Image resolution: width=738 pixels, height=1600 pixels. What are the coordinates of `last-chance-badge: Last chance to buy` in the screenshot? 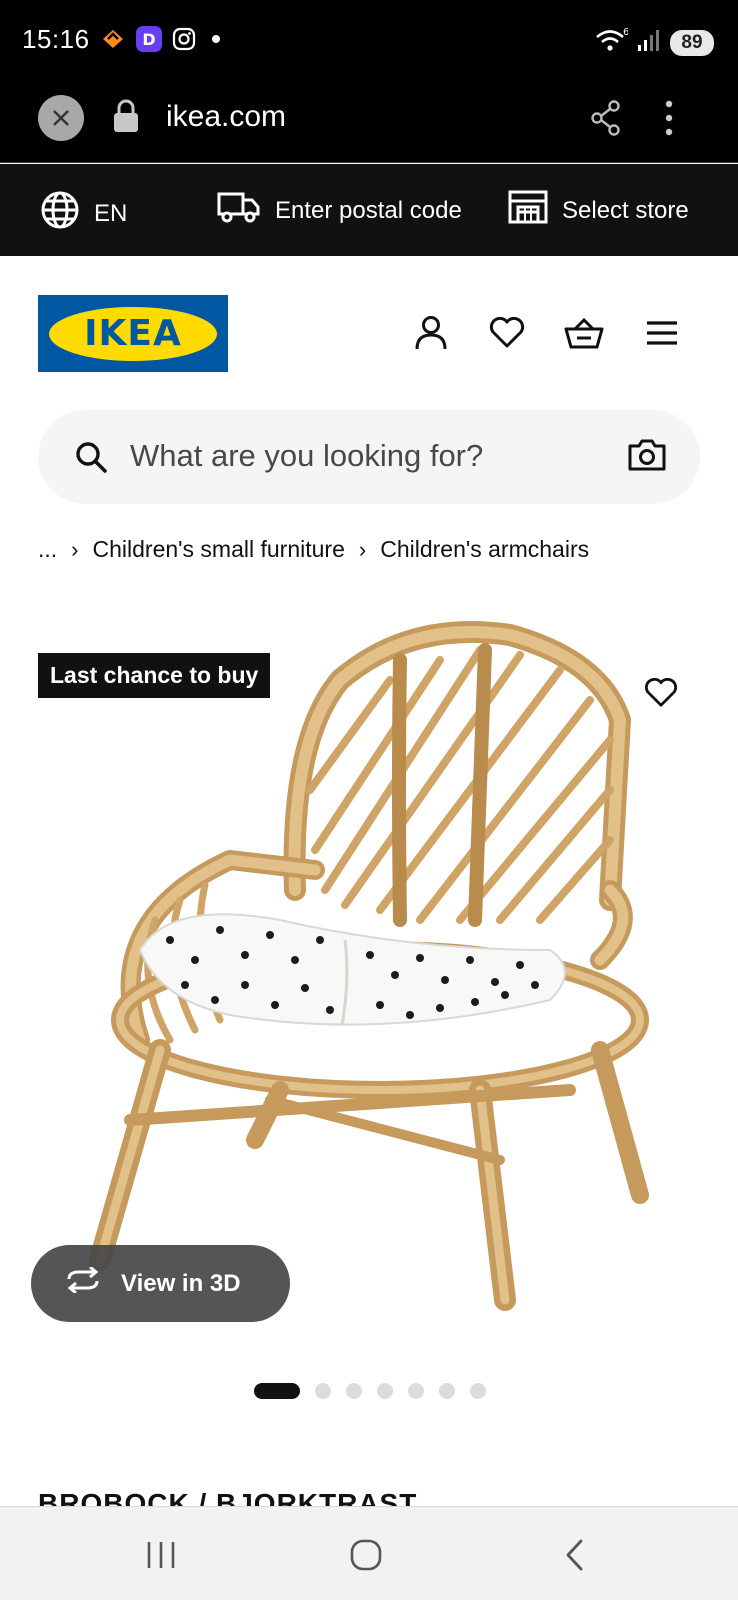 It's located at (154, 675).